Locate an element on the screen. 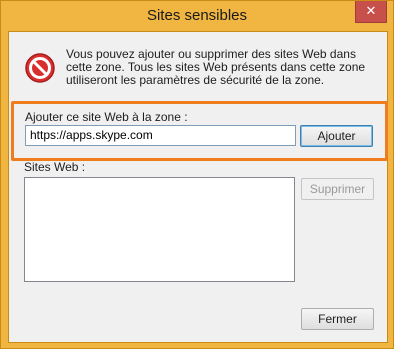 This screenshot has width=394, height=349. window-title: Sites sensibles is located at coordinates (197, 15).